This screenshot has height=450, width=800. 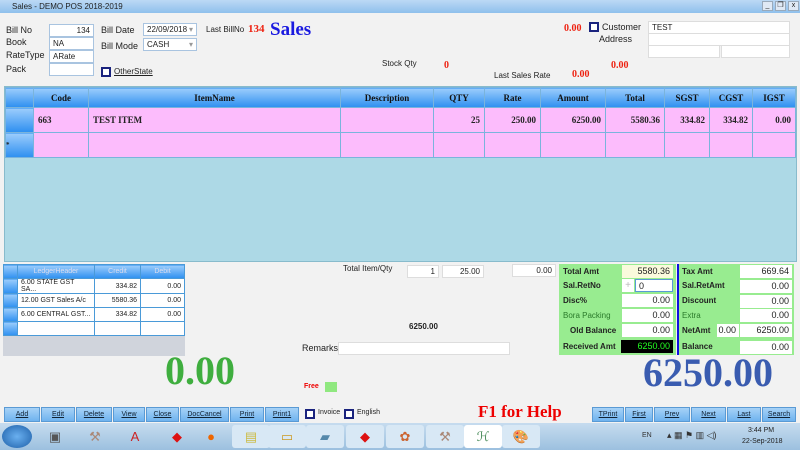 What do you see at coordinates (162, 271) in the screenshot?
I see `ledger-col-debit: Debit` at bounding box center [162, 271].